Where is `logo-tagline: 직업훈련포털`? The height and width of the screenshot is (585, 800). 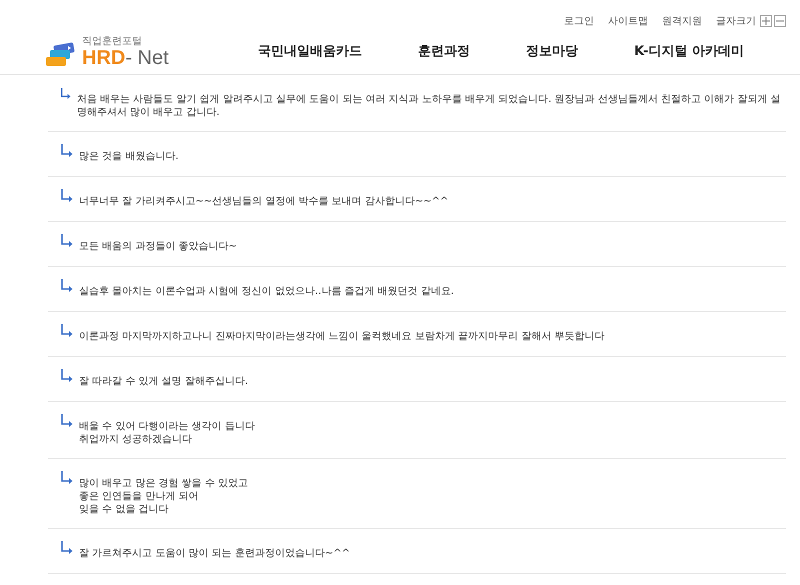
logo-tagline: 직업훈련포털 is located at coordinates (112, 41).